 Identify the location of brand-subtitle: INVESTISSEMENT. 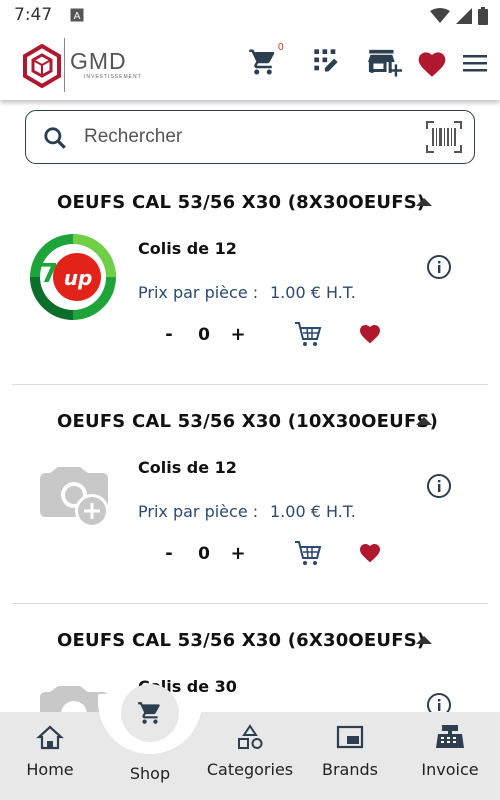
(113, 77).